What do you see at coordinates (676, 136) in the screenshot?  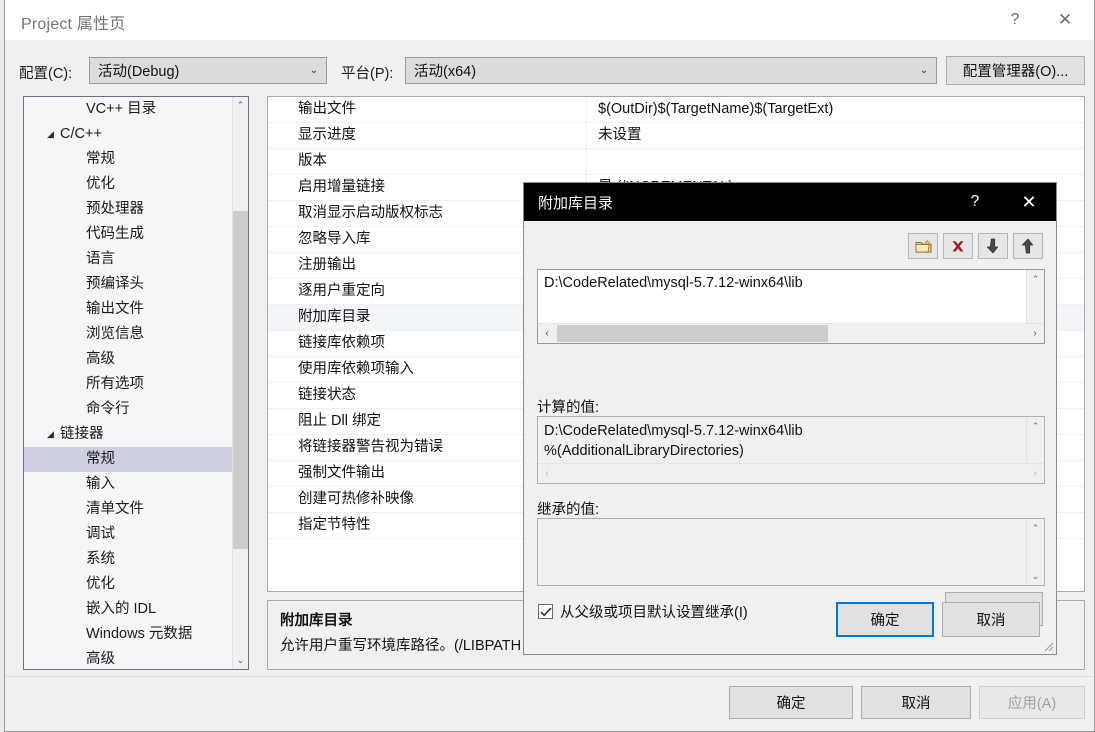 I see `property-row: 显示进度 未设置` at bounding box center [676, 136].